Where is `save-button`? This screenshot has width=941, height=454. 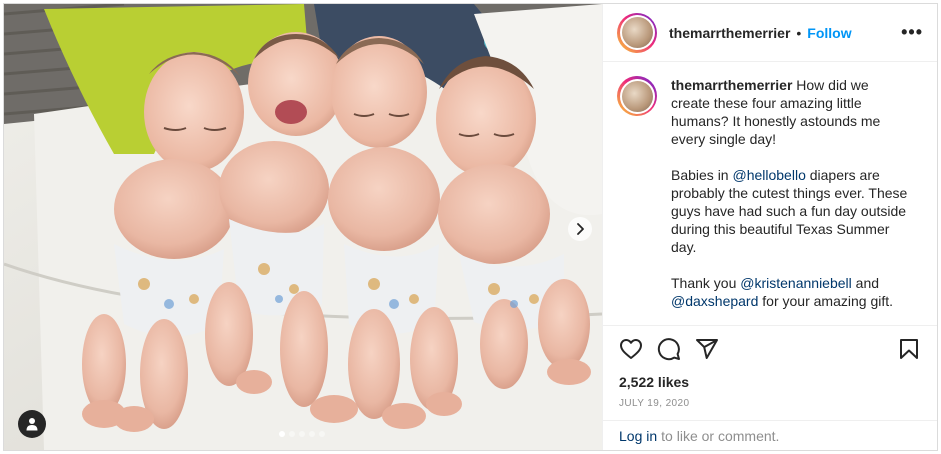 save-button is located at coordinates (909, 349).